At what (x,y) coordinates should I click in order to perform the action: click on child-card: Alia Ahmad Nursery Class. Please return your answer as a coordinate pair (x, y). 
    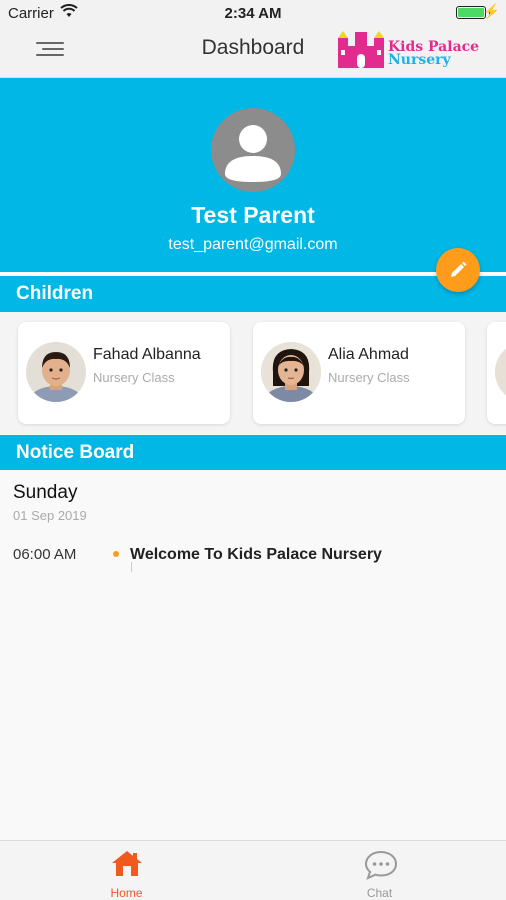
    Looking at the image, I should click on (359, 373).